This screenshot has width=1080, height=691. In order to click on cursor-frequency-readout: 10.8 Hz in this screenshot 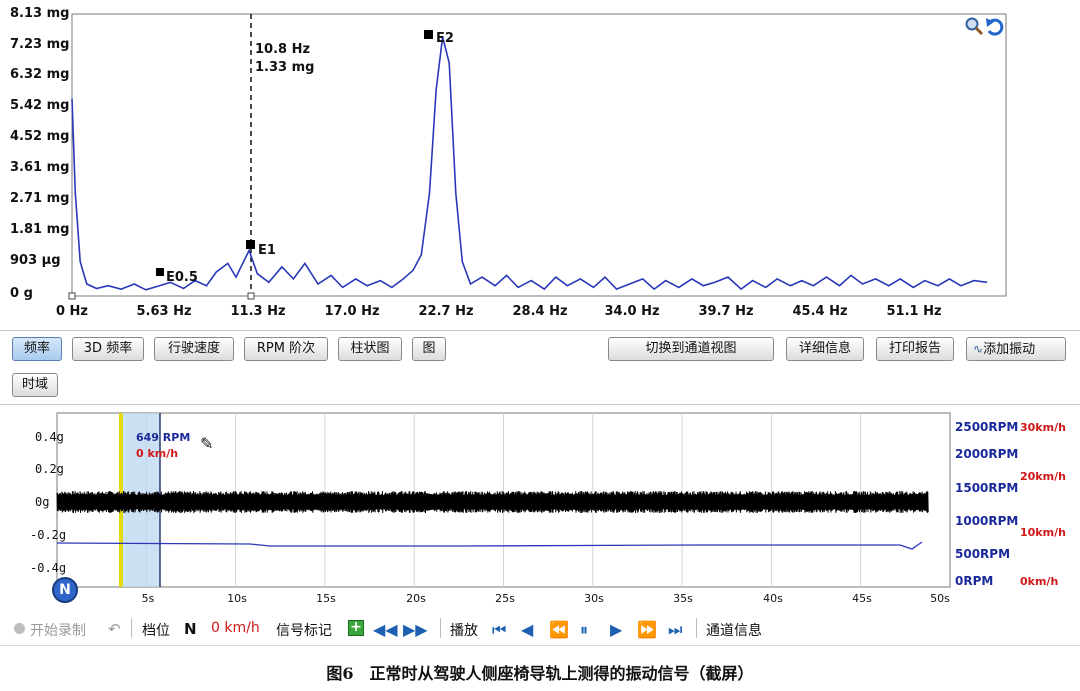, I will do `click(283, 49)`.